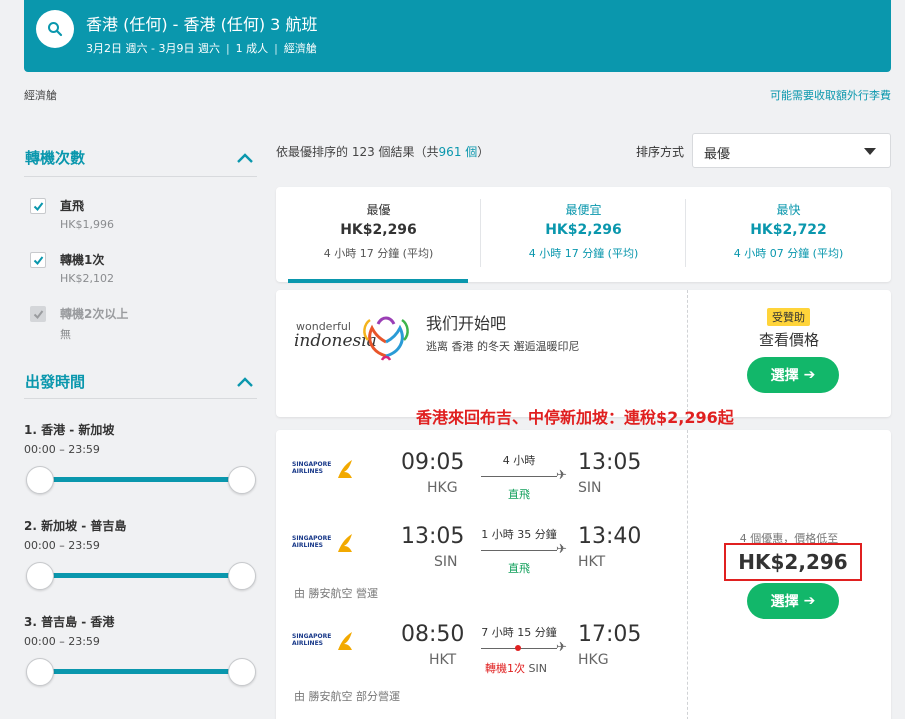 The height and width of the screenshot is (719, 905). Describe the element at coordinates (378, 281) in the screenshot. I see `active-tab-indicator` at that location.